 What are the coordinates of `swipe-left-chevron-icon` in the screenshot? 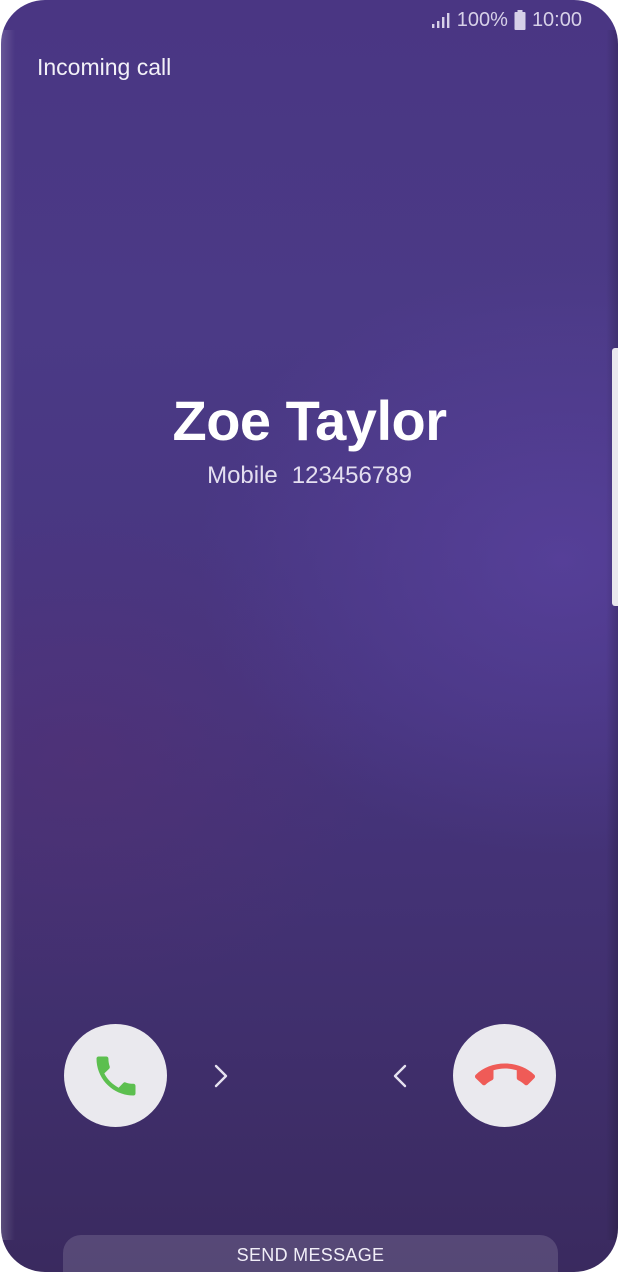 It's located at (400, 1076).